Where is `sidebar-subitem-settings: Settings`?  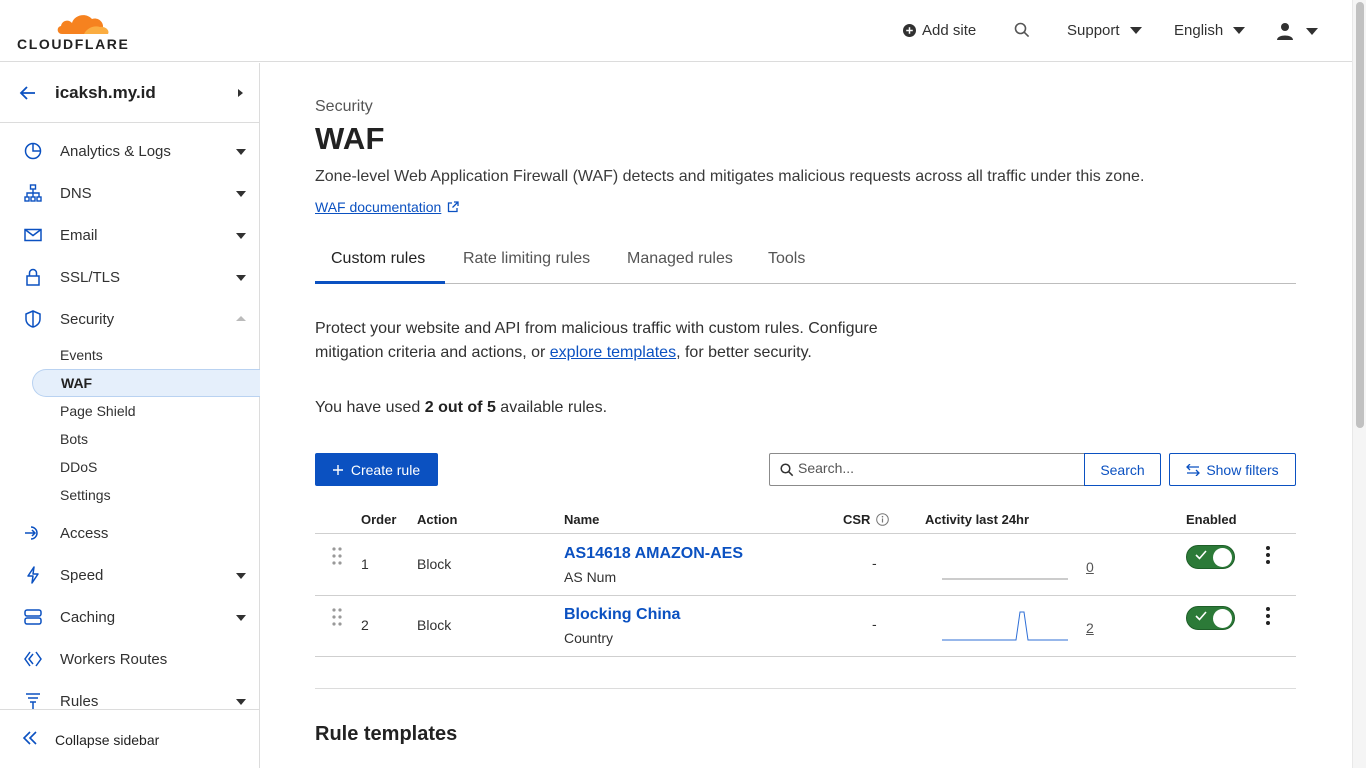 sidebar-subitem-settings: Settings is located at coordinates (85, 495).